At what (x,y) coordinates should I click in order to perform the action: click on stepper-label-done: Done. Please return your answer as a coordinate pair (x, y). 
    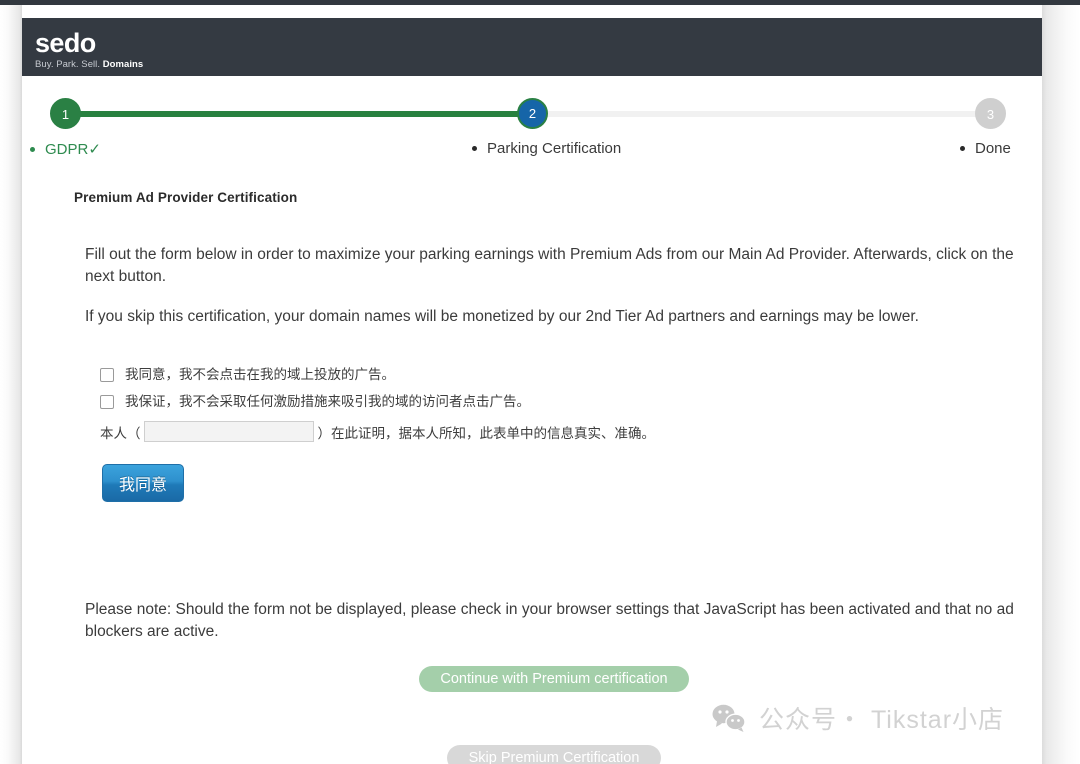
    Looking at the image, I should click on (985, 148).